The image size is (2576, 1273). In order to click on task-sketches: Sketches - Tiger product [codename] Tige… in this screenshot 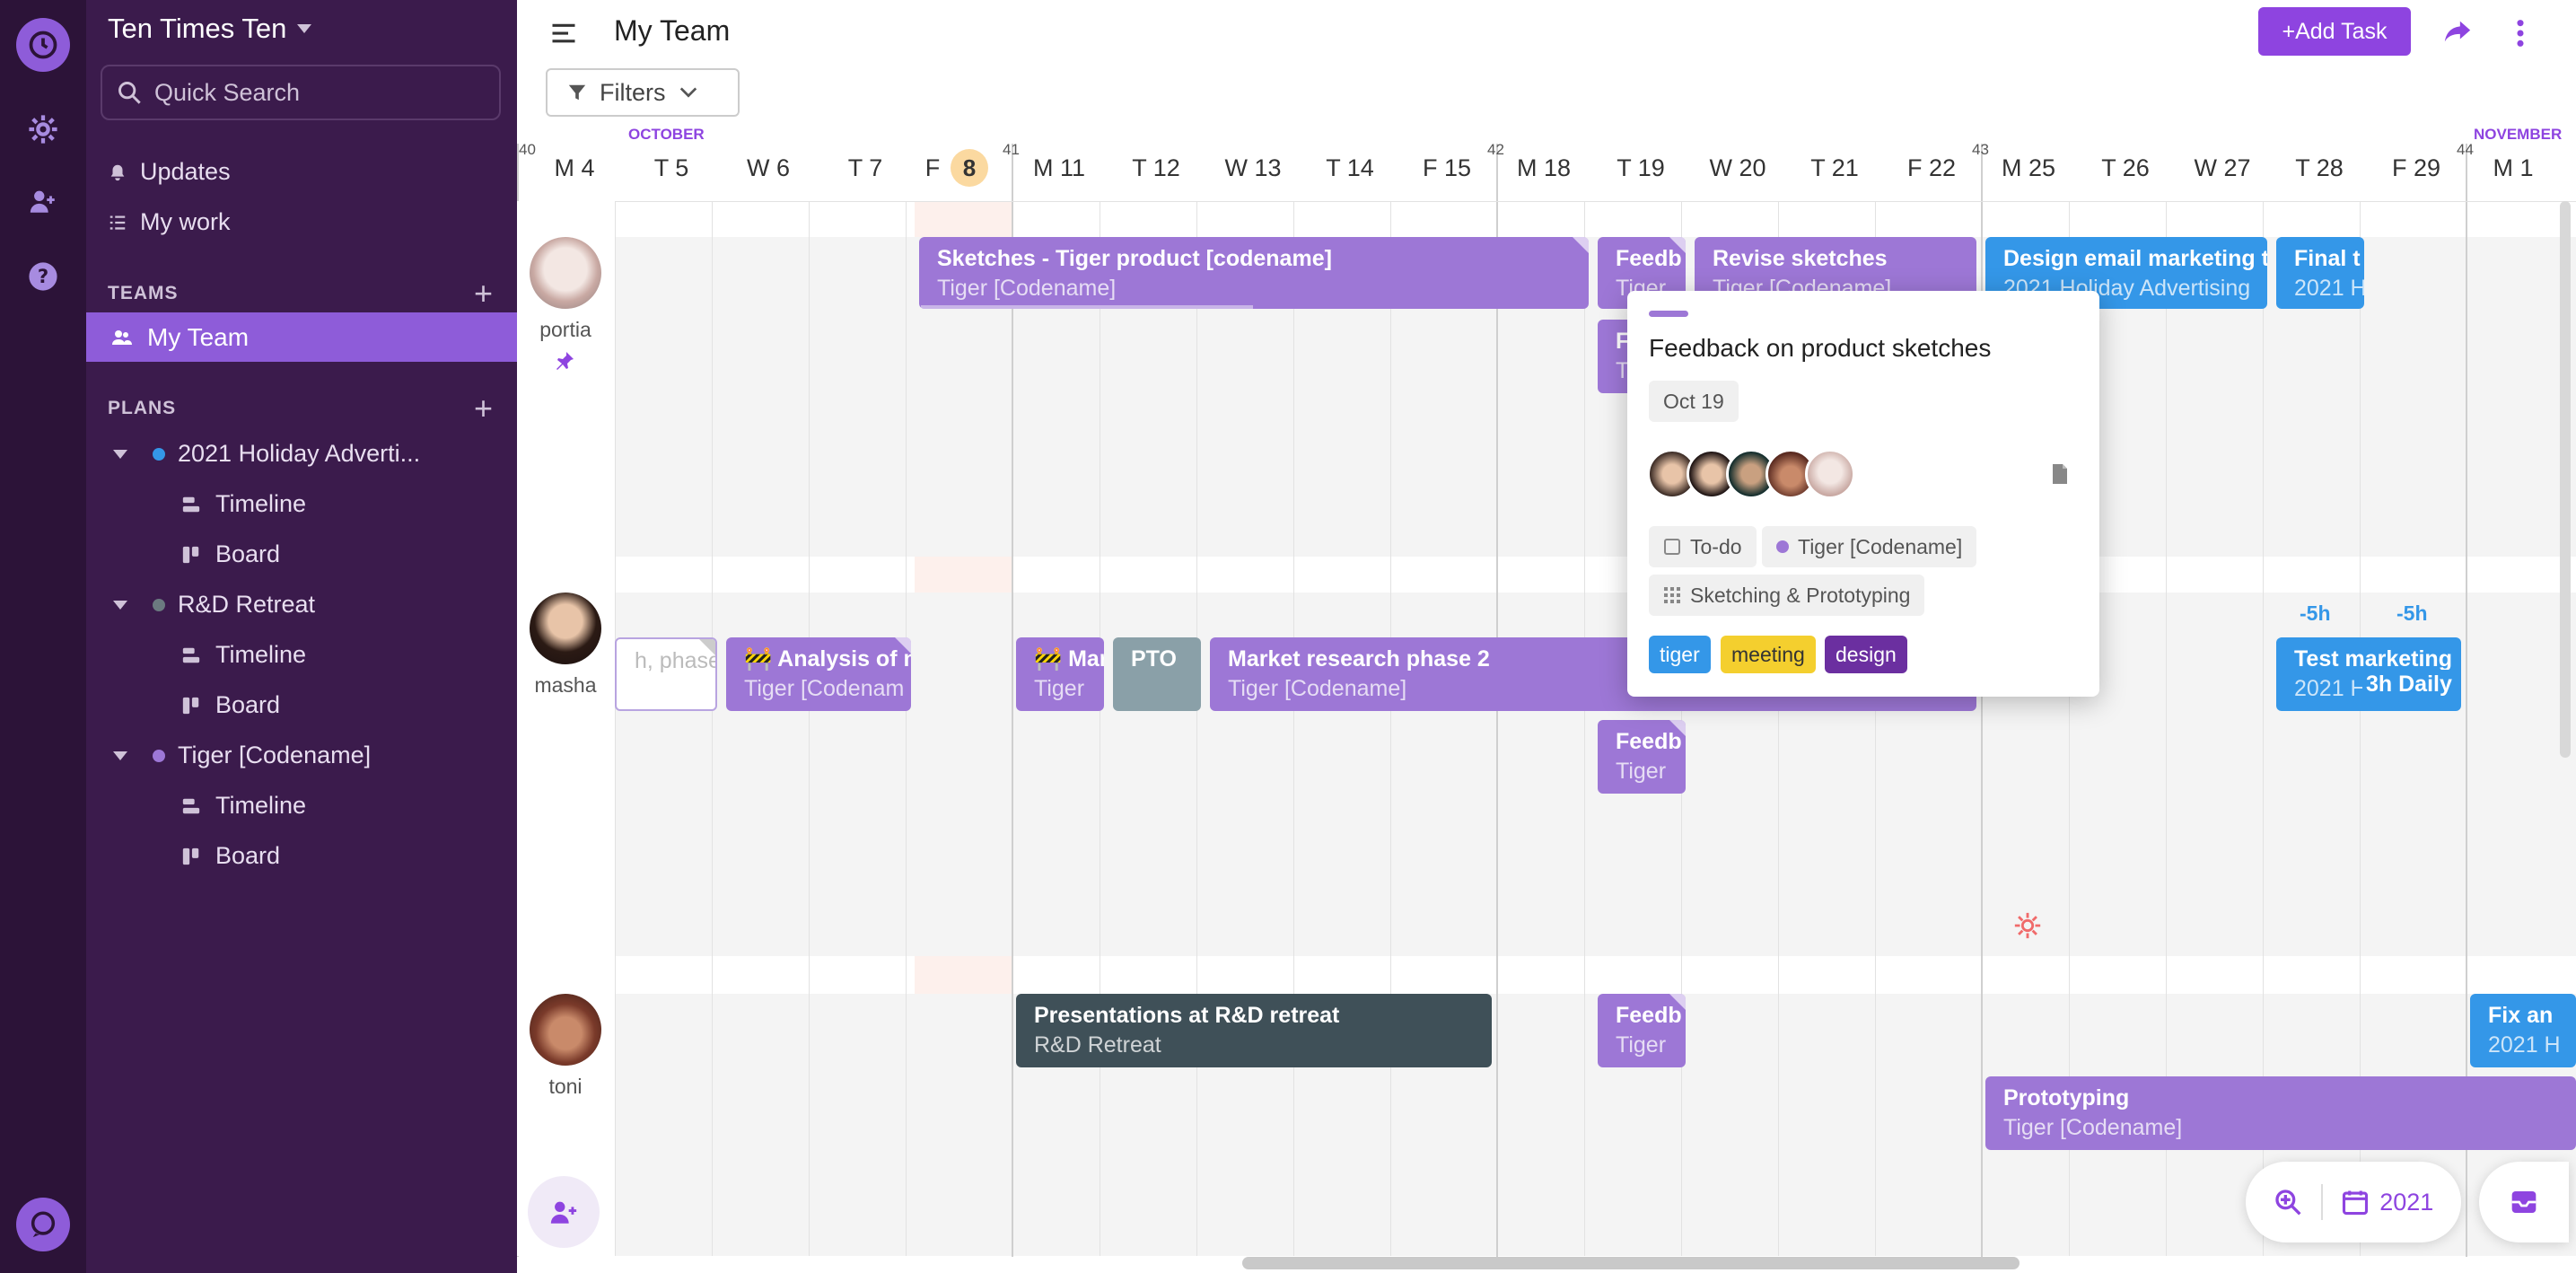, I will do `click(1254, 273)`.